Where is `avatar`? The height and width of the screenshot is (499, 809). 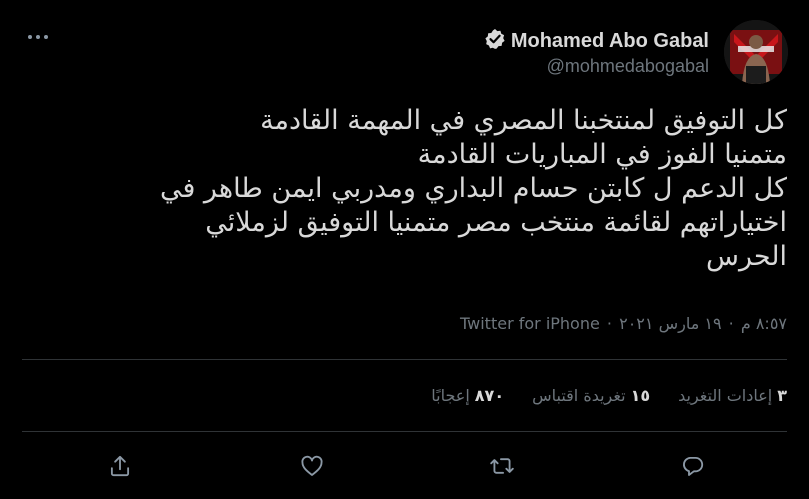 avatar is located at coordinates (756, 52).